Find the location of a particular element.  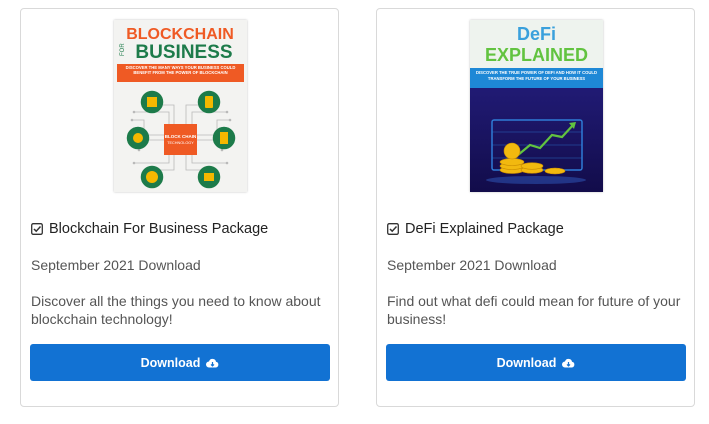

cover1-center-label-2: TECHNOLOGY is located at coordinates (180, 143).